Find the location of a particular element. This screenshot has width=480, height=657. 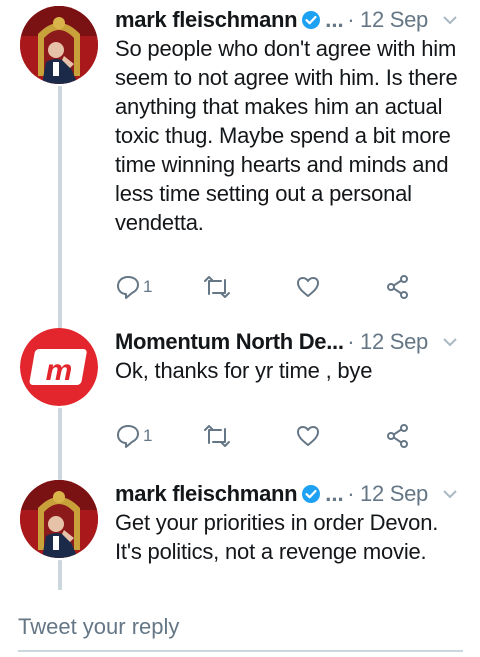

reply-placeholder: Tweet your reply is located at coordinates (99, 626).